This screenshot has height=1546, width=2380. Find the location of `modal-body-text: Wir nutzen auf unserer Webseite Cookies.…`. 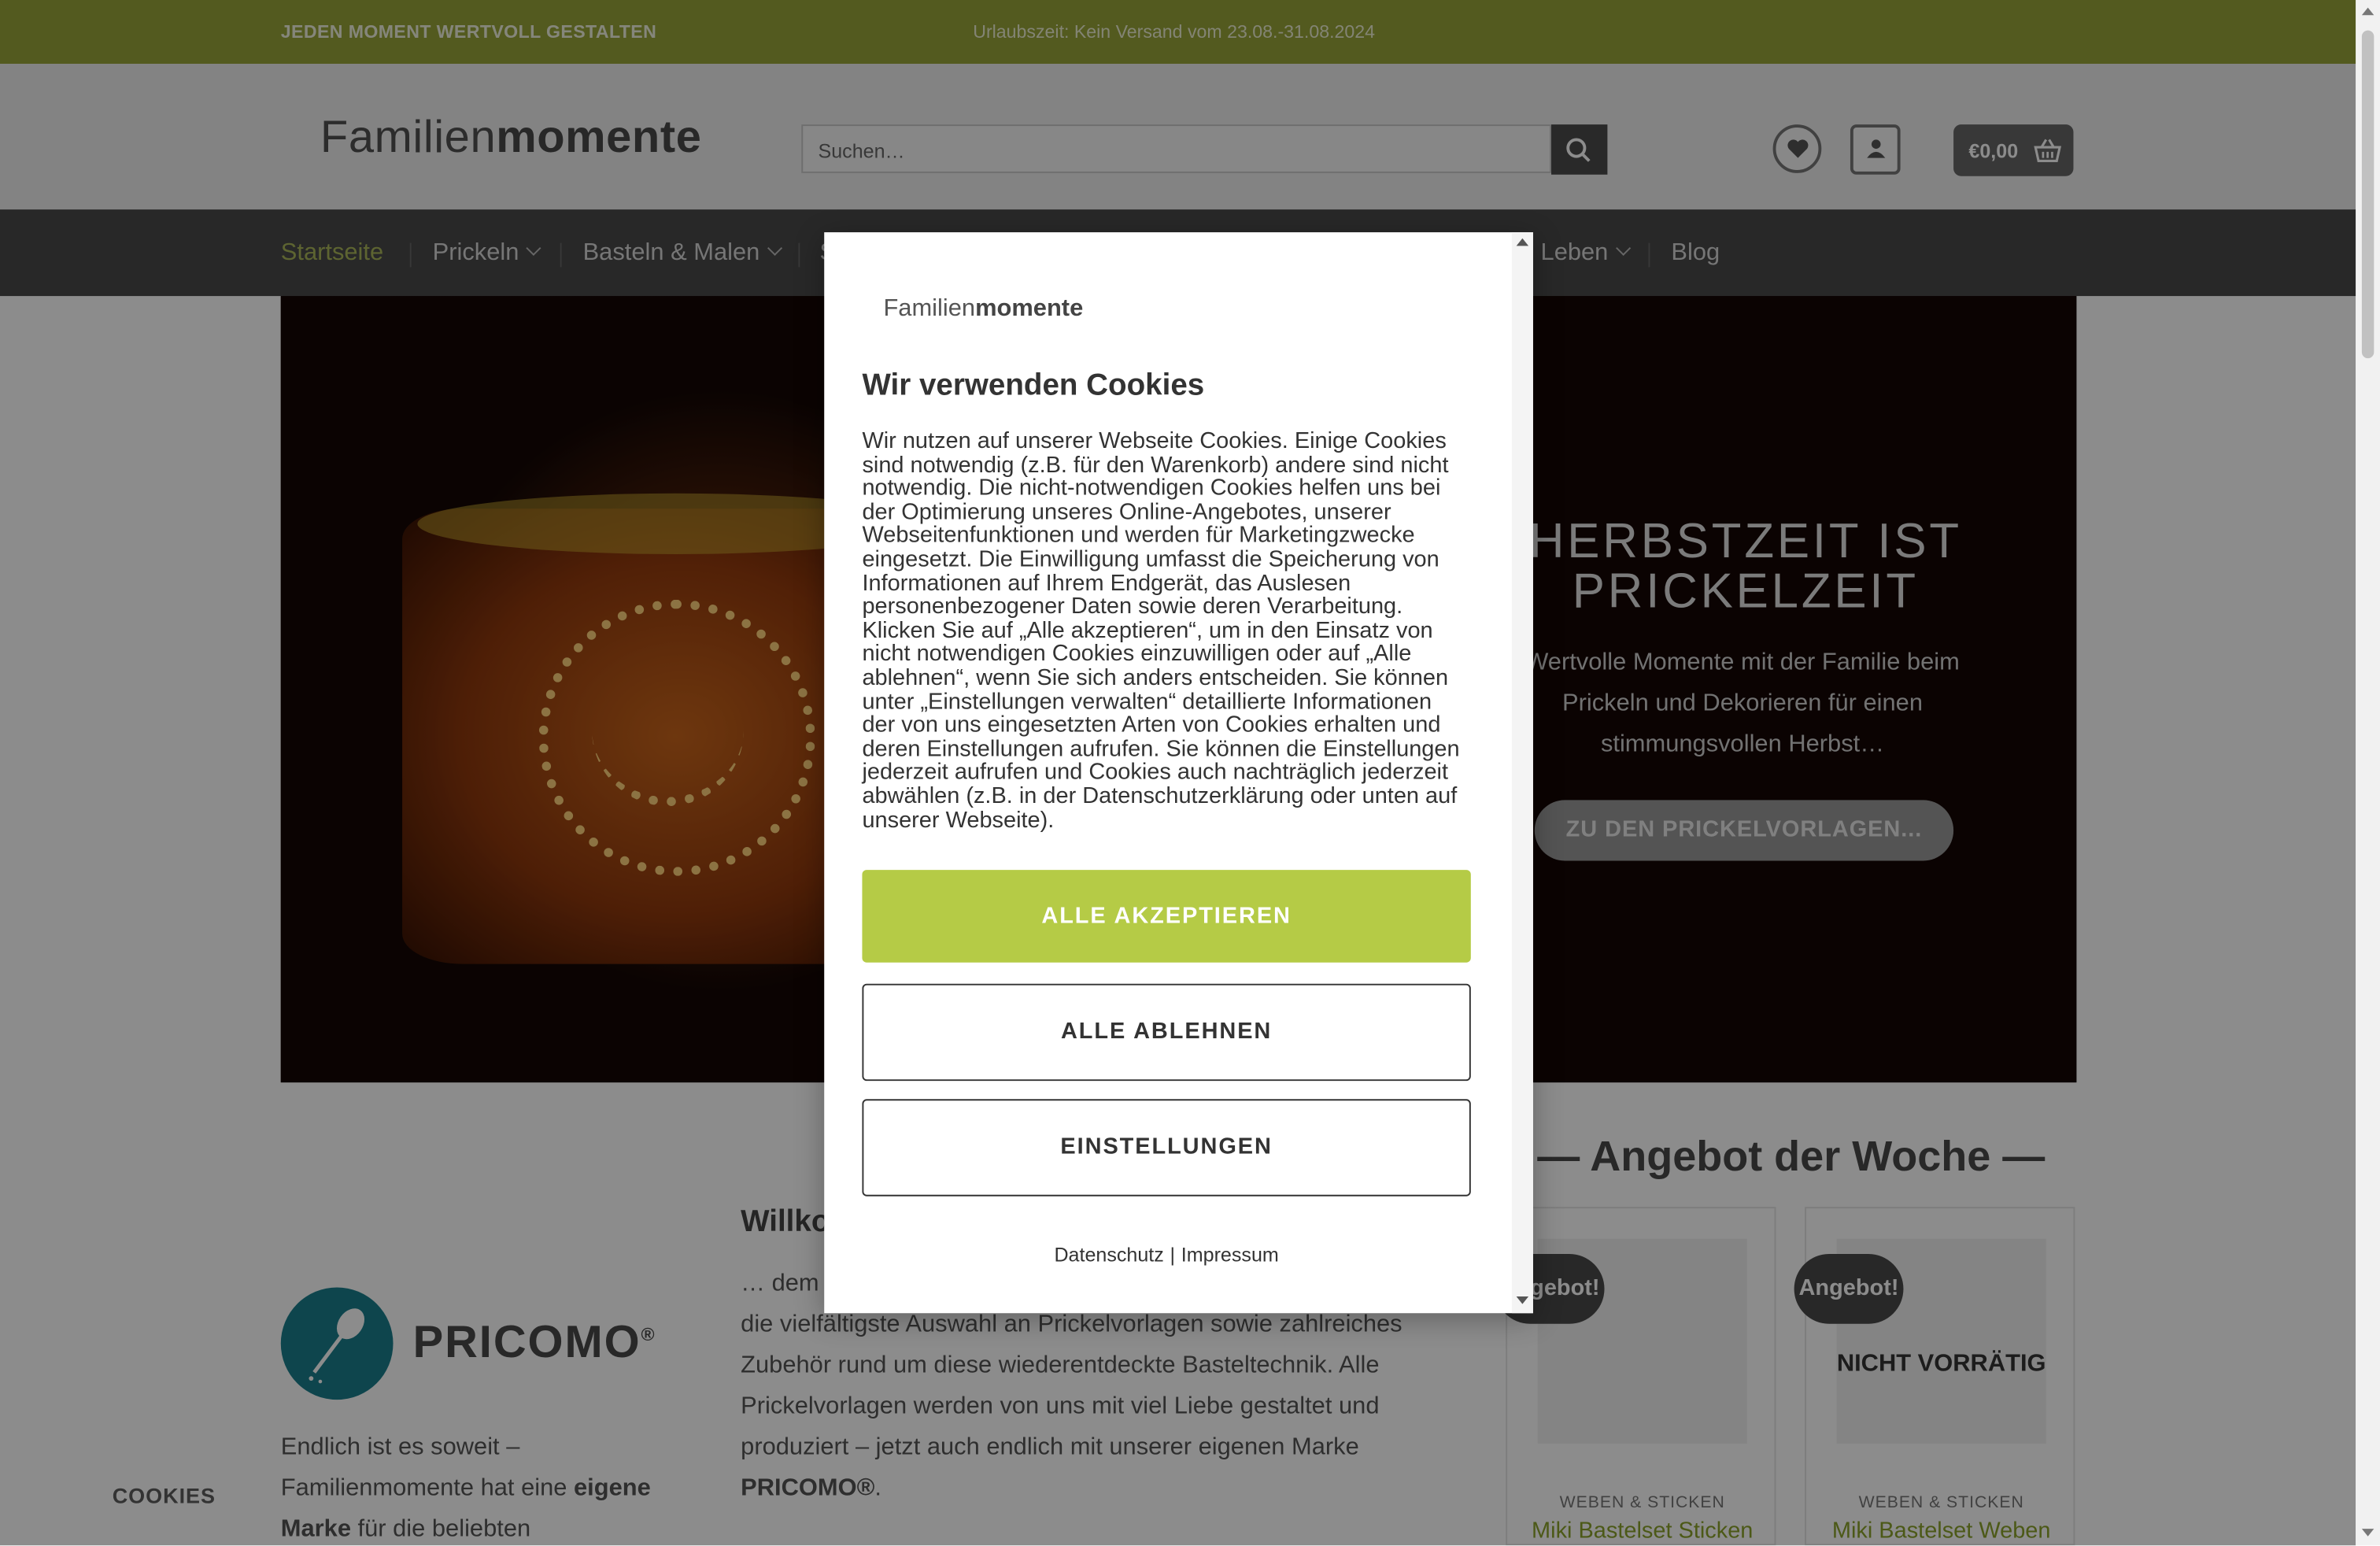

modal-body-text: Wir nutzen auf unserer Webseite Cookies.… is located at coordinates (1161, 630).